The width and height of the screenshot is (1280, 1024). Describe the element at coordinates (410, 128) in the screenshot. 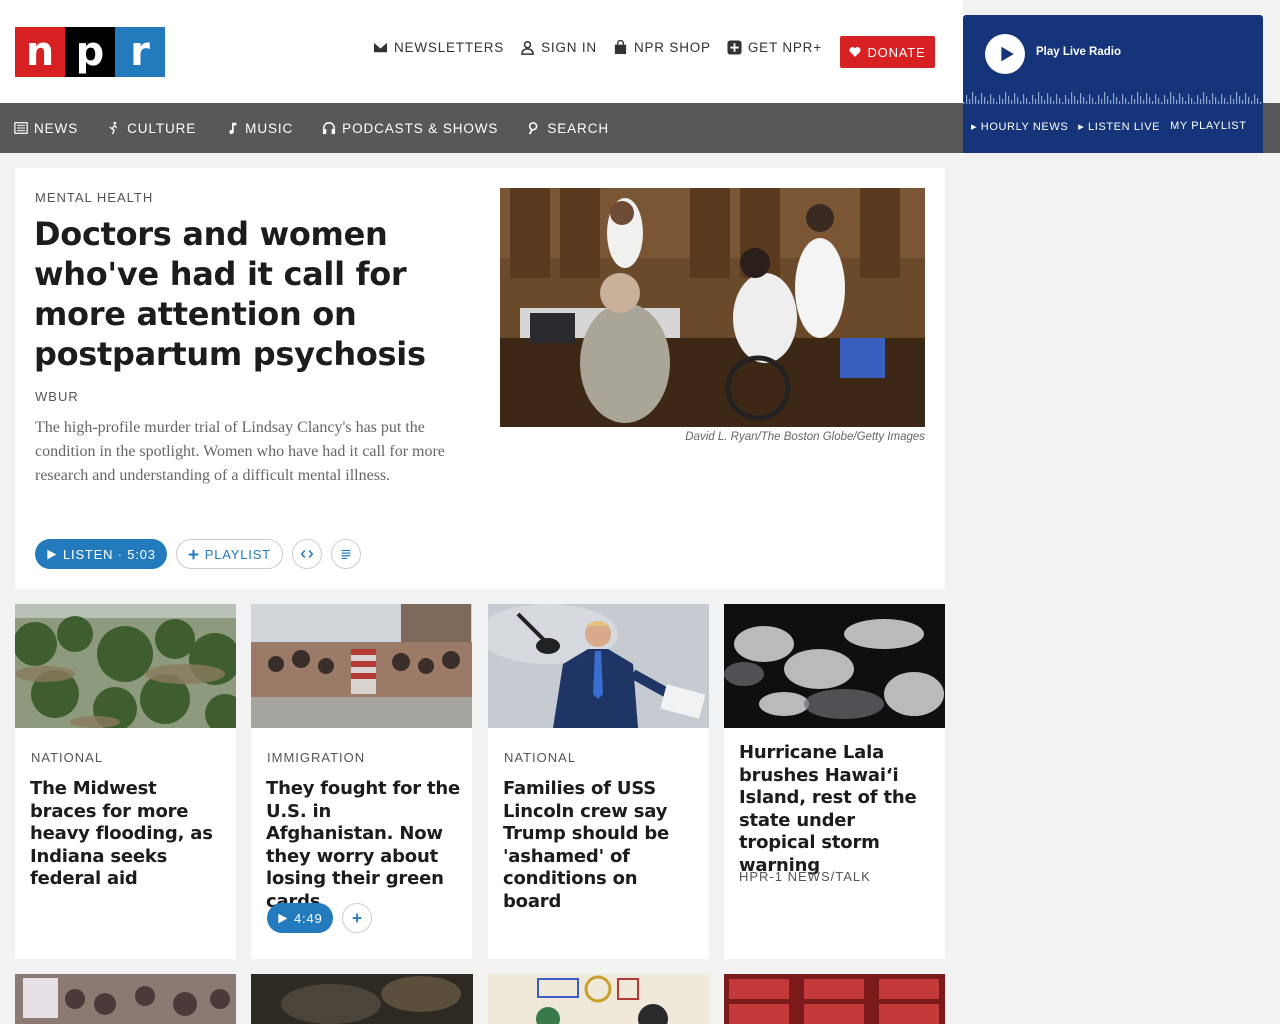

I see `nav-item-podcasts: PODCASTS & SHOWS` at that location.